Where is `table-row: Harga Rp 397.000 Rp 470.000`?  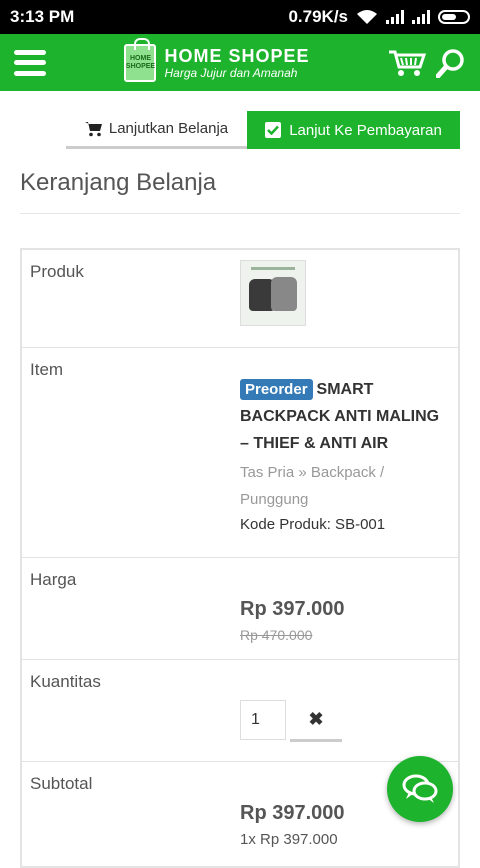
table-row: Harga Rp 397.000 Rp 470.000 is located at coordinates (240, 609).